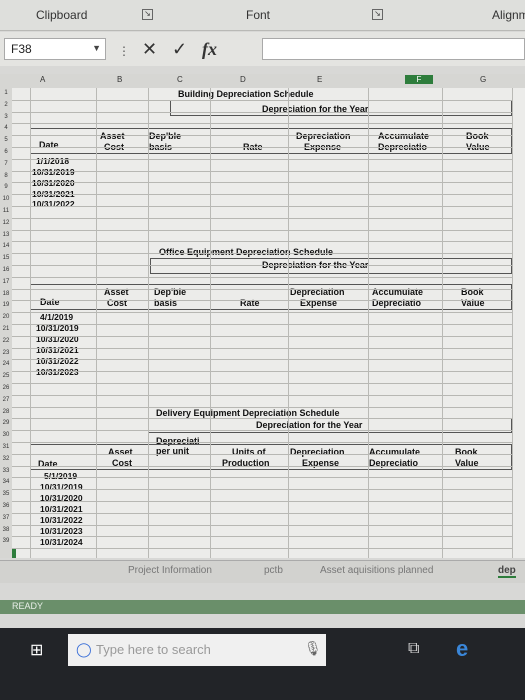  What do you see at coordinates (6, 412) in the screenshot?
I see `row-header: 28` at bounding box center [6, 412].